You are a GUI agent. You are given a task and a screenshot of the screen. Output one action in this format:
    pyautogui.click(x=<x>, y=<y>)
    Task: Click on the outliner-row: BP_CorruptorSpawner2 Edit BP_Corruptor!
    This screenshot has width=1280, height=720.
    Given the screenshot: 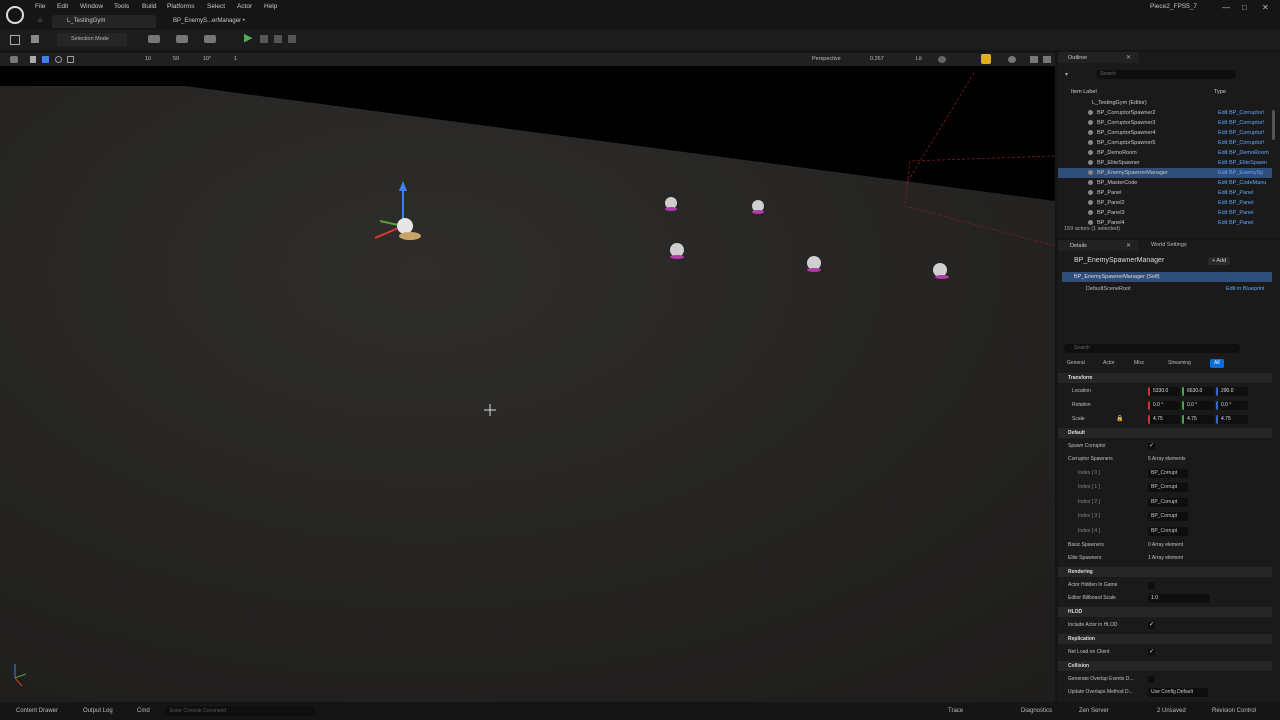 What is the action you would take?
    pyautogui.click(x=1165, y=113)
    